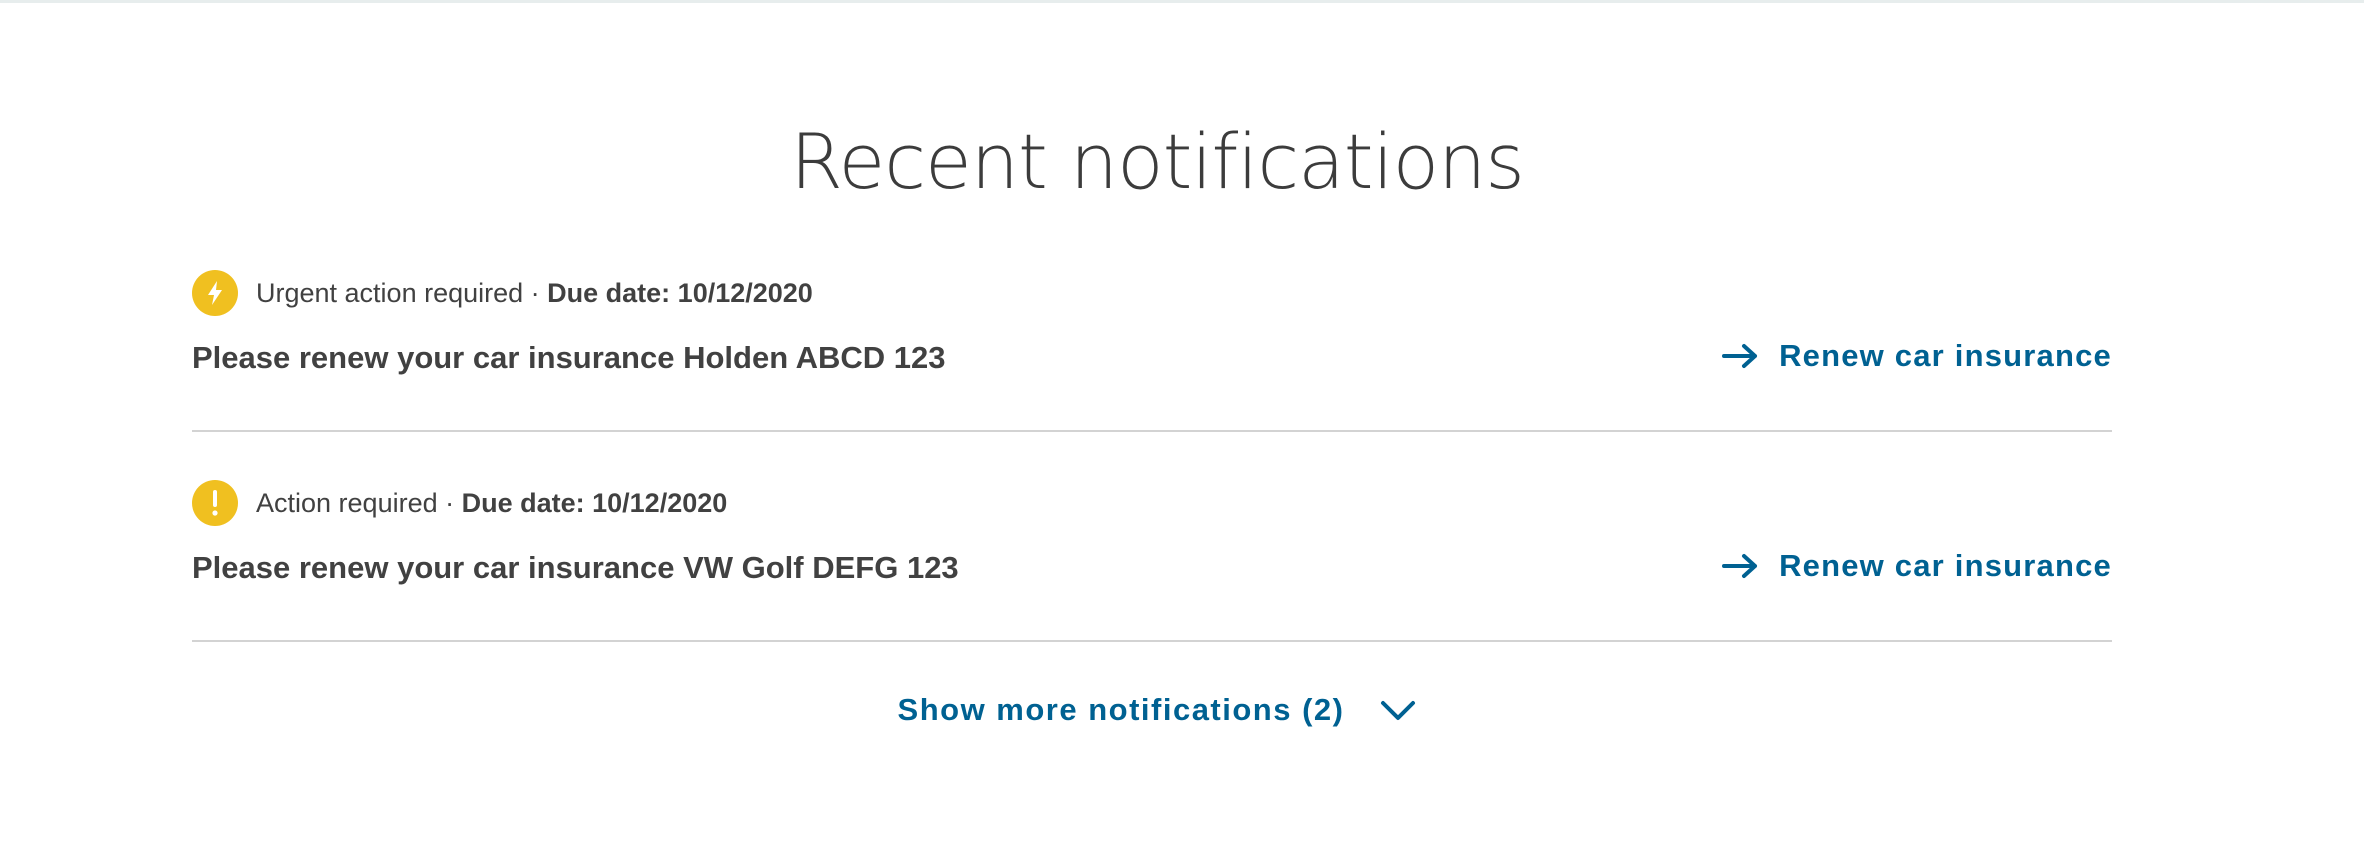  I want to click on notification-meta: Action required · Due date: 10/12/2020, so click(459, 503).